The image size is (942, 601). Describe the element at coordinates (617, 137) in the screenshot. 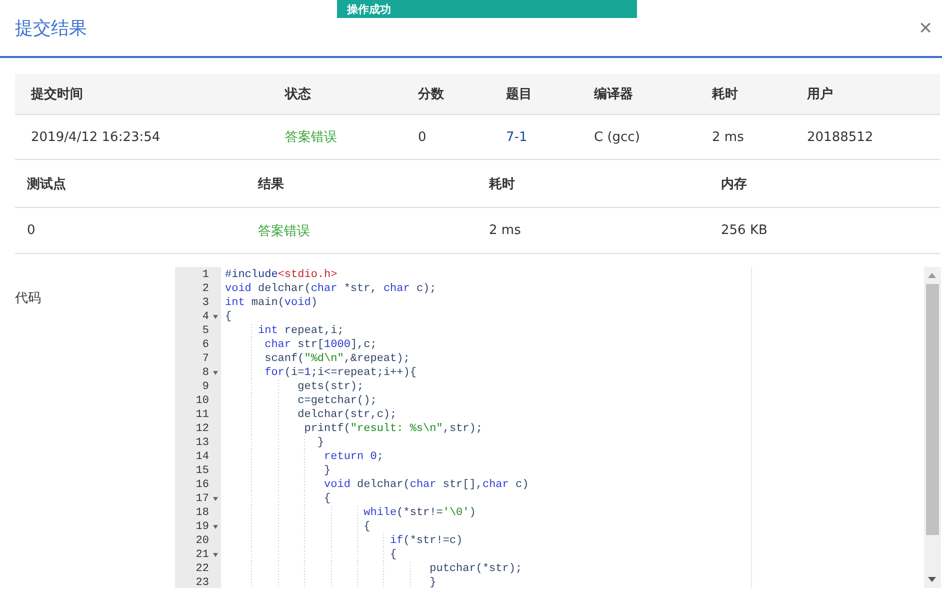

I see `table-cell-text: C (gcc)` at that location.